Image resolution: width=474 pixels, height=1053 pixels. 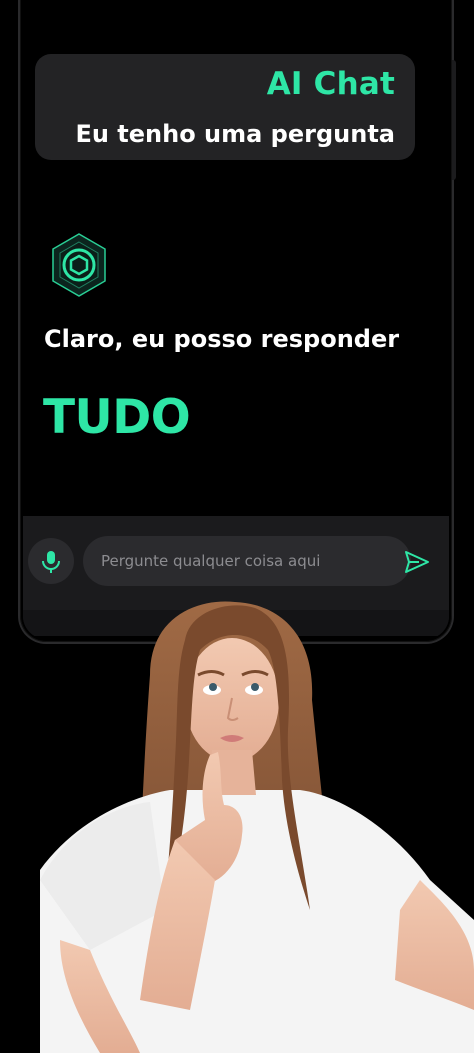 I want to click on bot-avatar-icon, so click(x=79, y=265).